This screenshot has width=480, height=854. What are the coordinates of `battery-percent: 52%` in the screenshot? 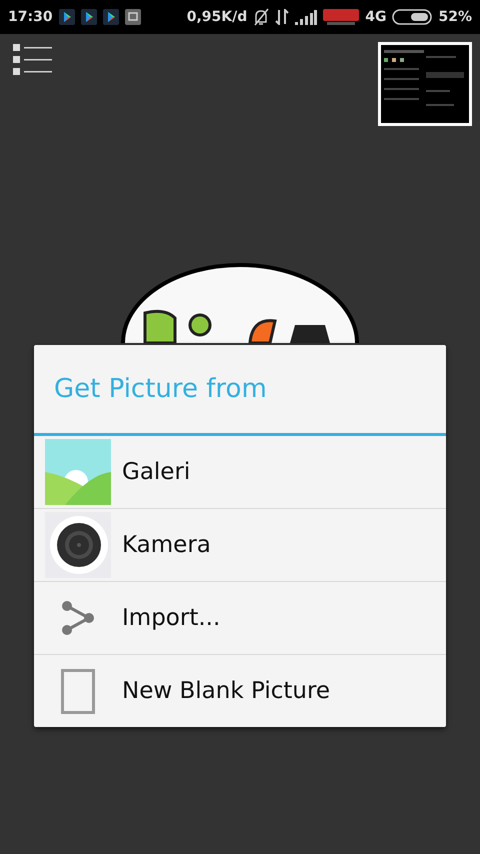 It's located at (455, 17).